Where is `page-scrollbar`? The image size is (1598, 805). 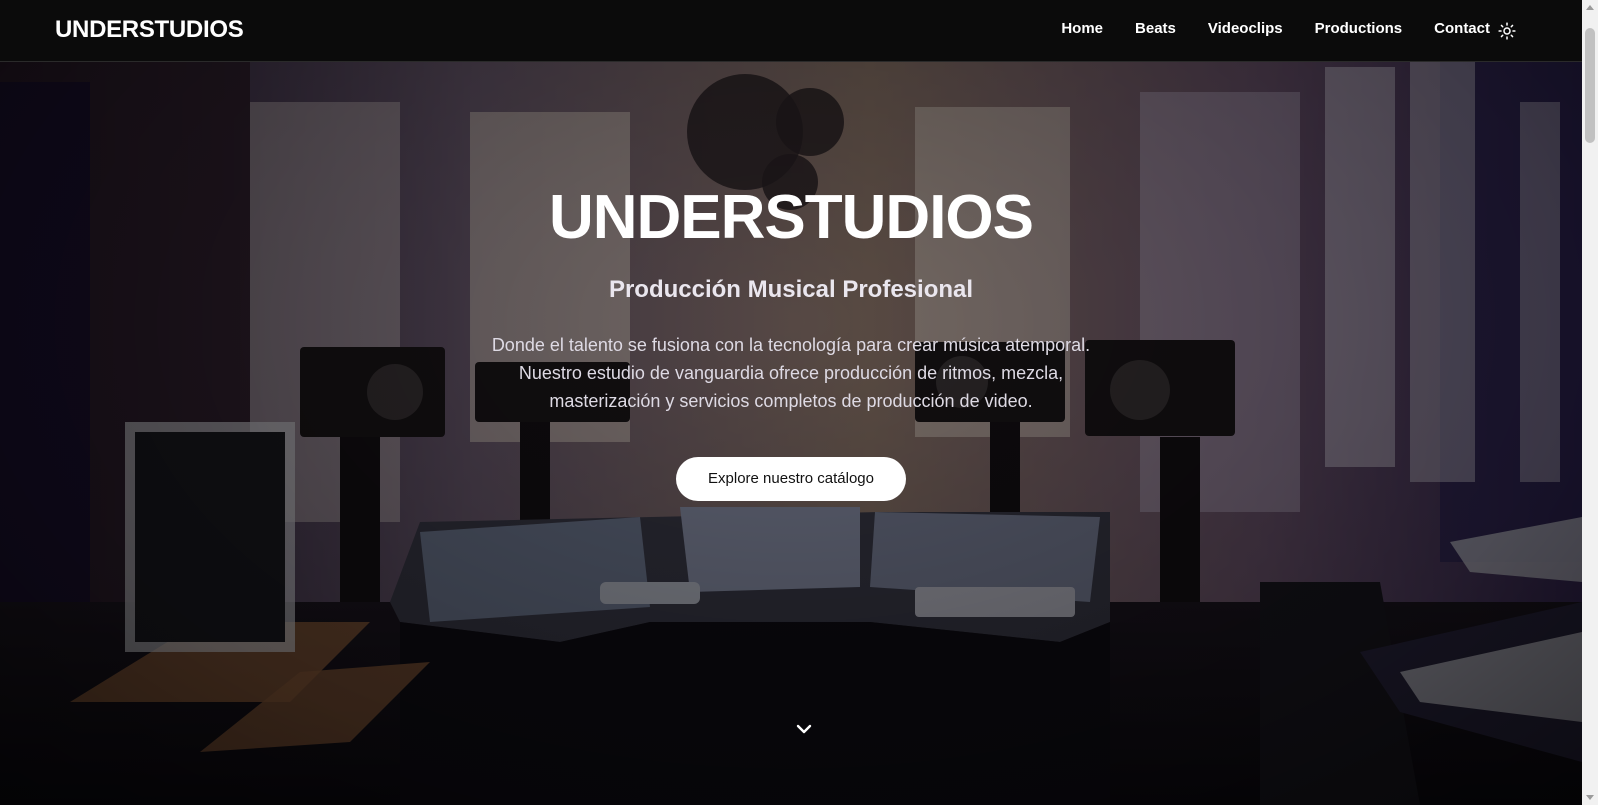
page-scrollbar is located at coordinates (1590, 402).